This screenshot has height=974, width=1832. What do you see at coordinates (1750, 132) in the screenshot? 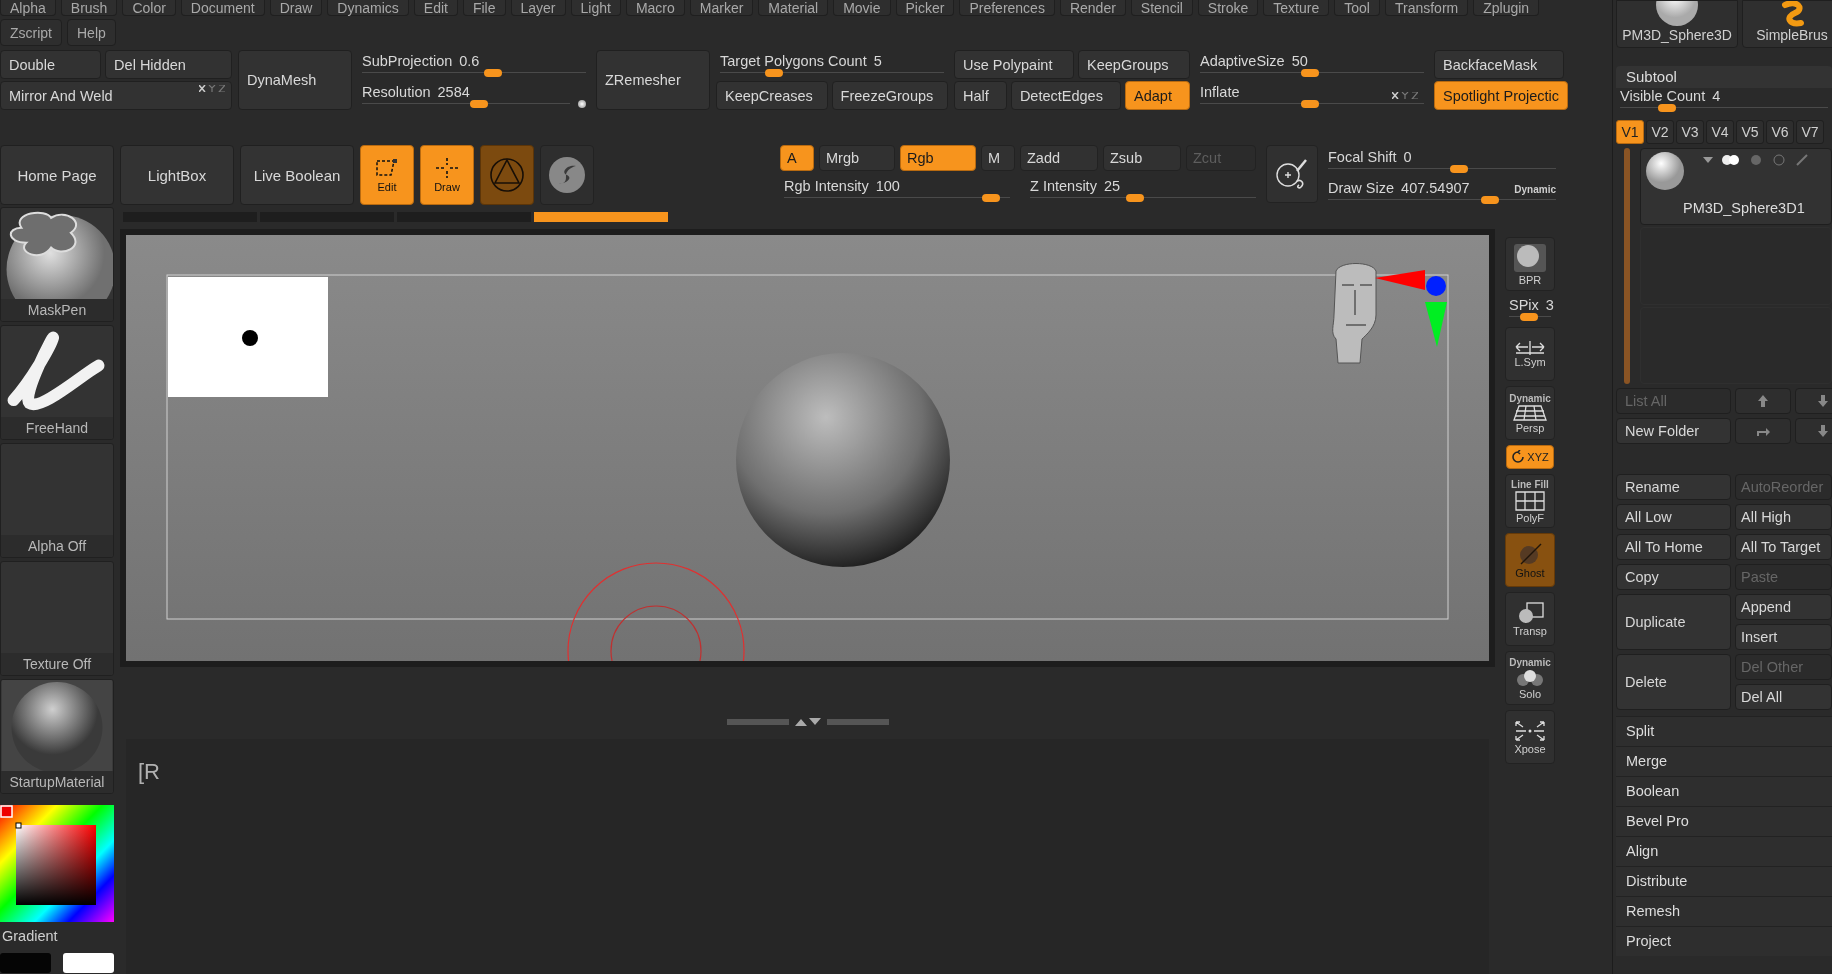
I see `version-tab: V5` at bounding box center [1750, 132].